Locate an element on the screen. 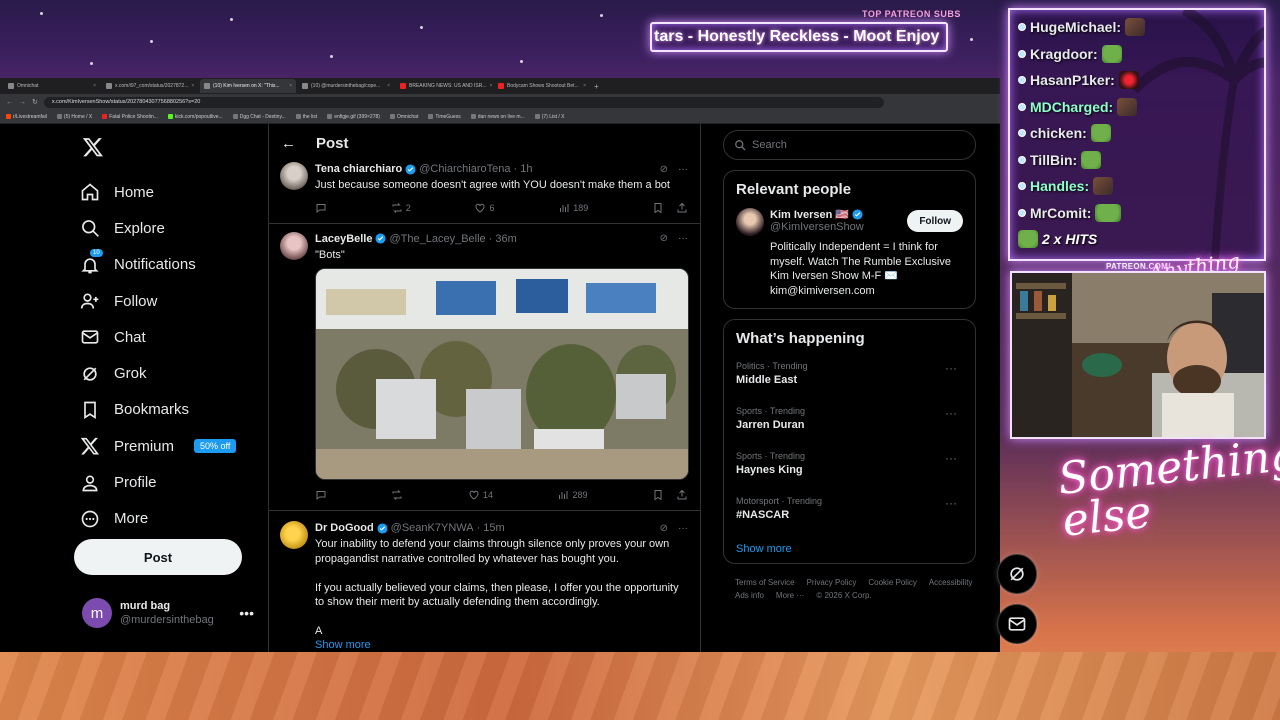 This screenshot has width=1280, height=720. browser-tab: x.com/i97_com/status/2027872... × is located at coordinates (150, 86).